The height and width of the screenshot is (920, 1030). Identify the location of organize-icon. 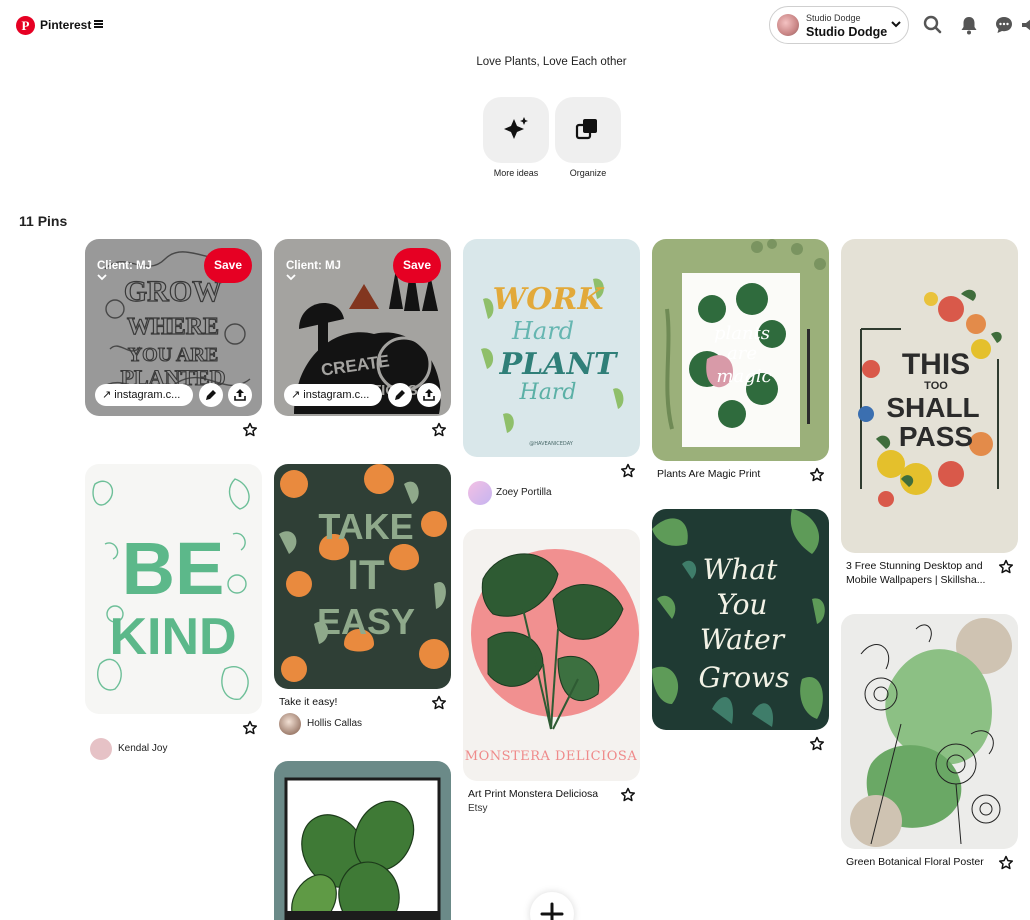
(586, 129).